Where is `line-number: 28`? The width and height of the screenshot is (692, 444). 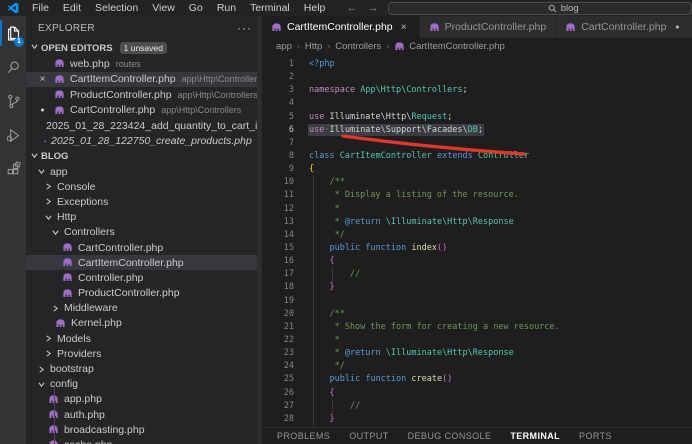 line-number: 28 is located at coordinates (278, 419).